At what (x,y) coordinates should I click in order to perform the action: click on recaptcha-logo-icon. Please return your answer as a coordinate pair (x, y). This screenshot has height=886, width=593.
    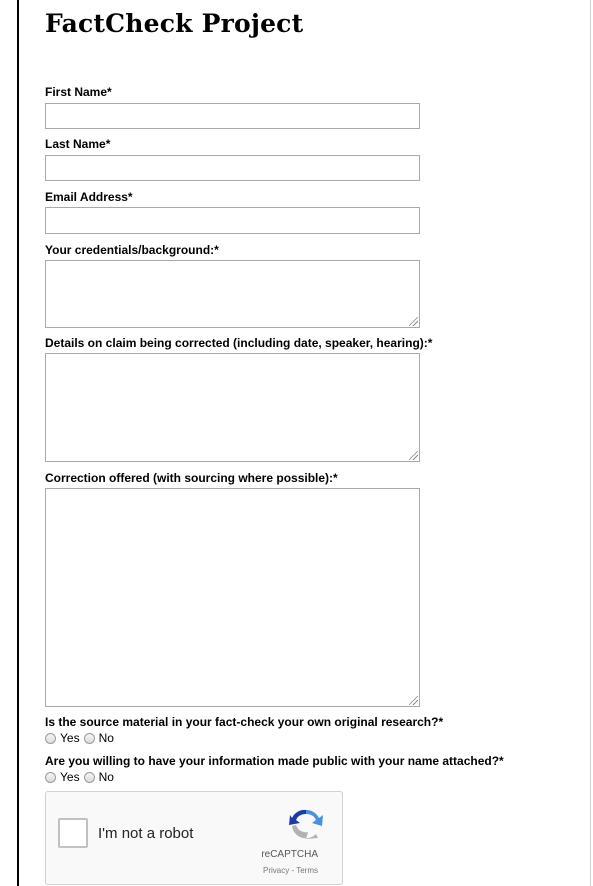
    Looking at the image, I should click on (306, 824).